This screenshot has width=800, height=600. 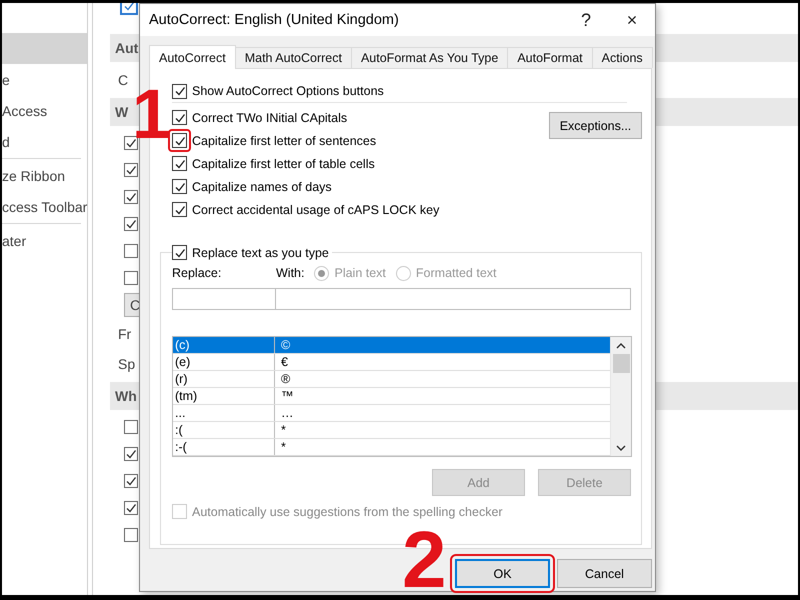 What do you see at coordinates (44, 79) in the screenshot?
I see `sidebar-item: e` at bounding box center [44, 79].